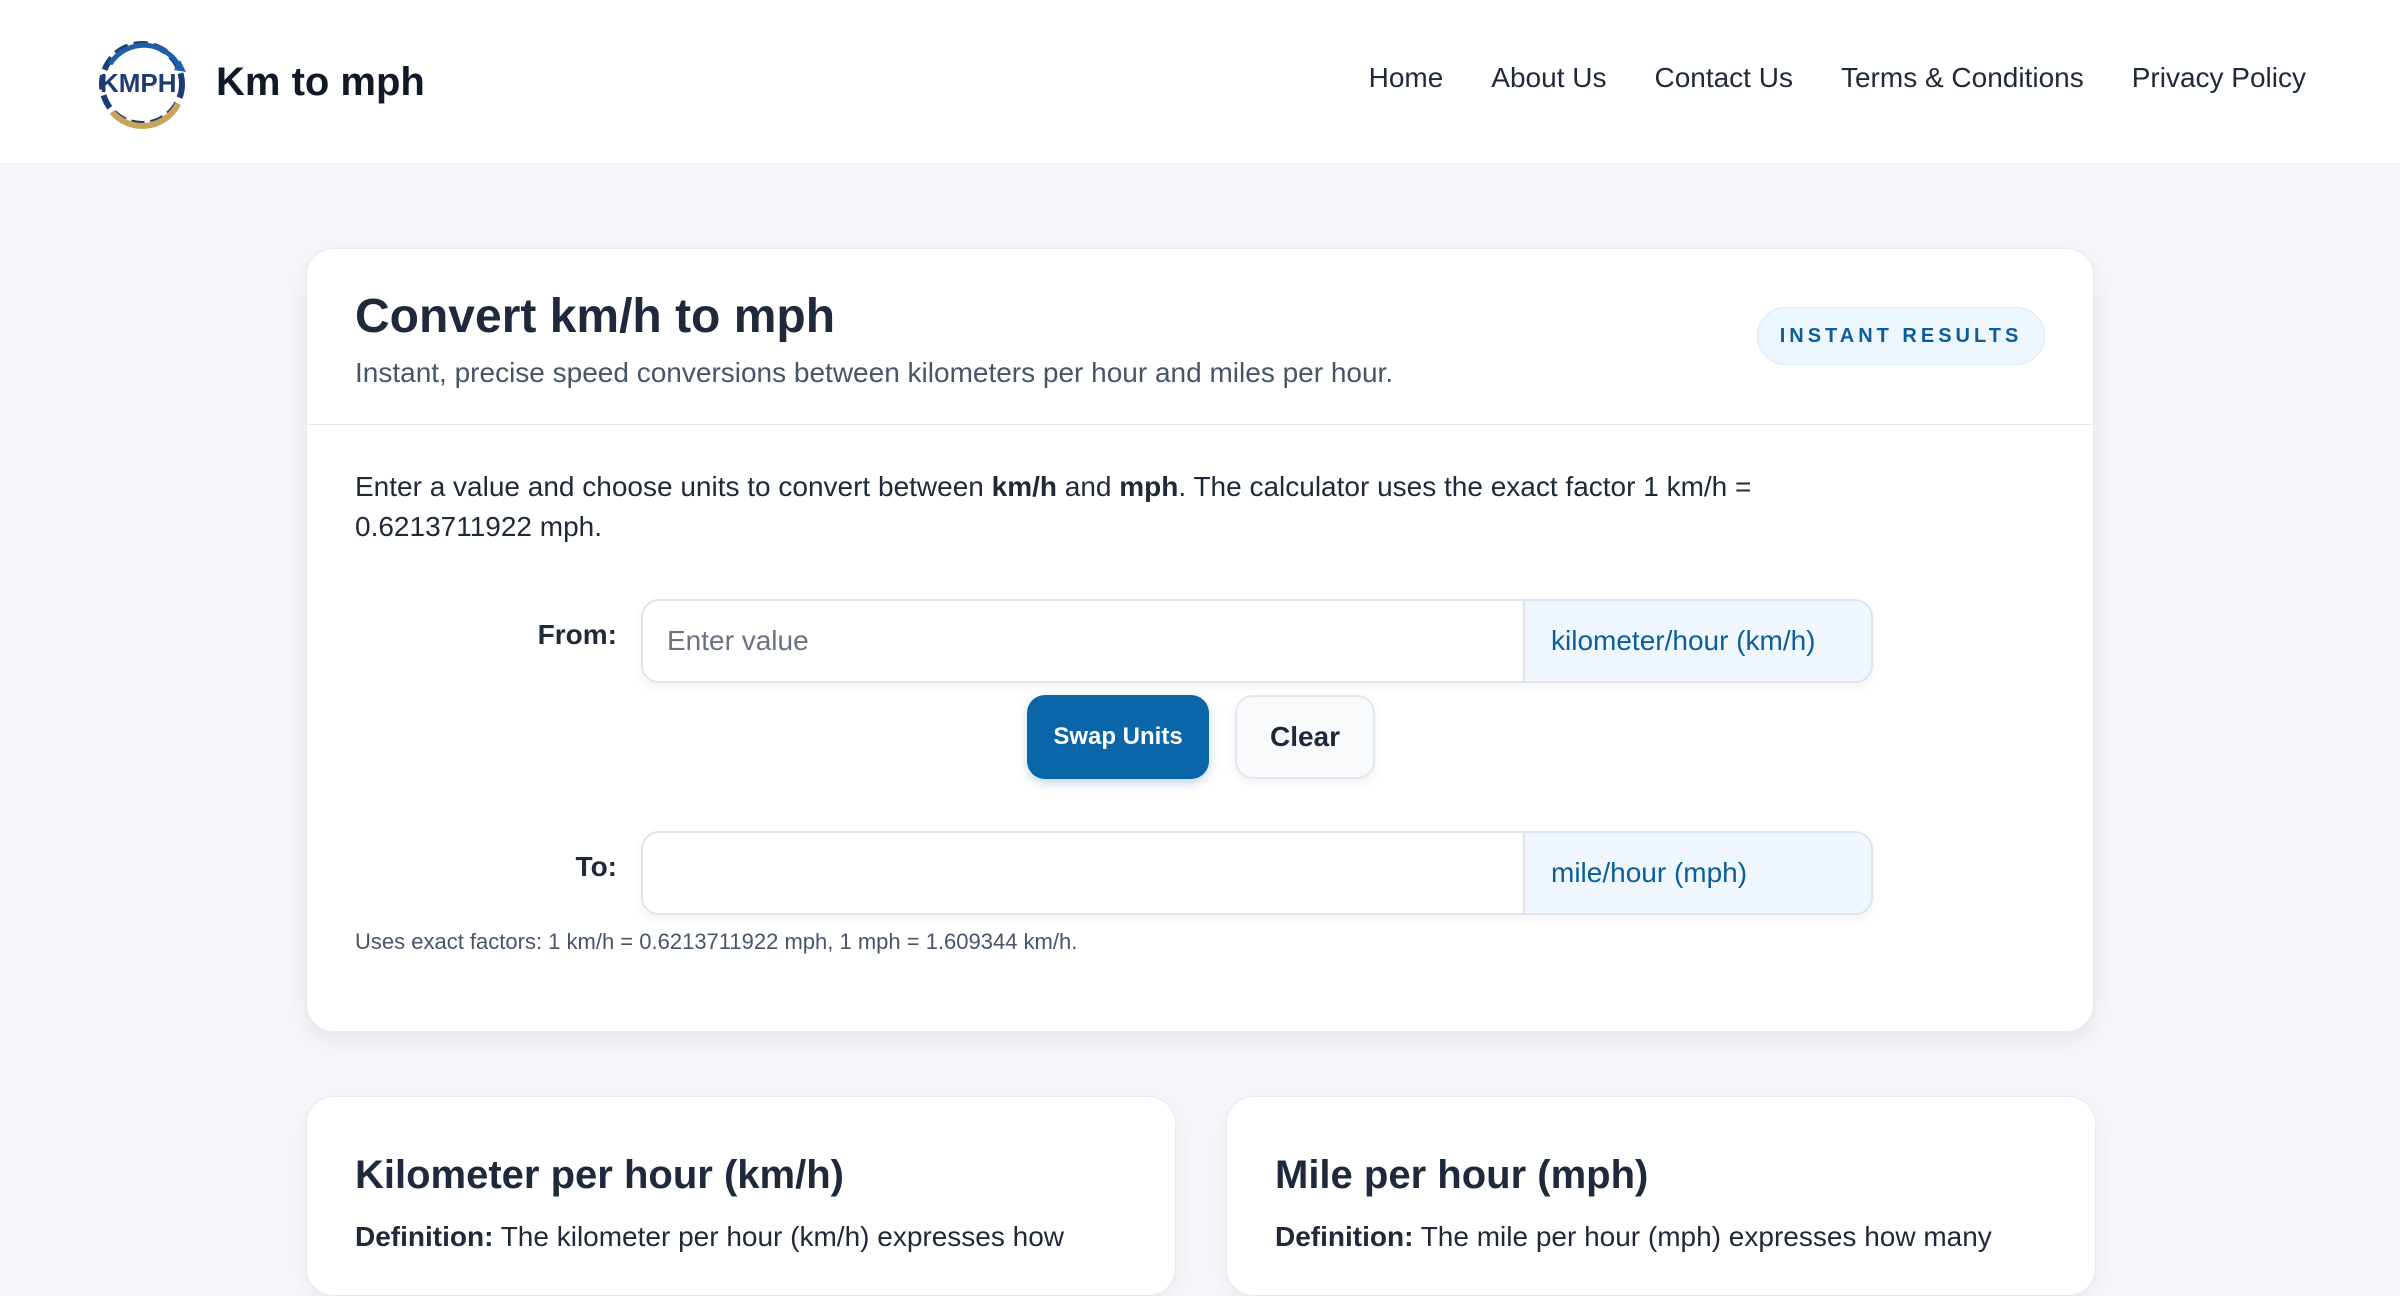 This screenshot has height=1296, width=2400. What do you see at coordinates (1962, 78) in the screenshot?
I see `nav-terms-conditions: Terms & Conditions` at bounding box center [1962, 78].